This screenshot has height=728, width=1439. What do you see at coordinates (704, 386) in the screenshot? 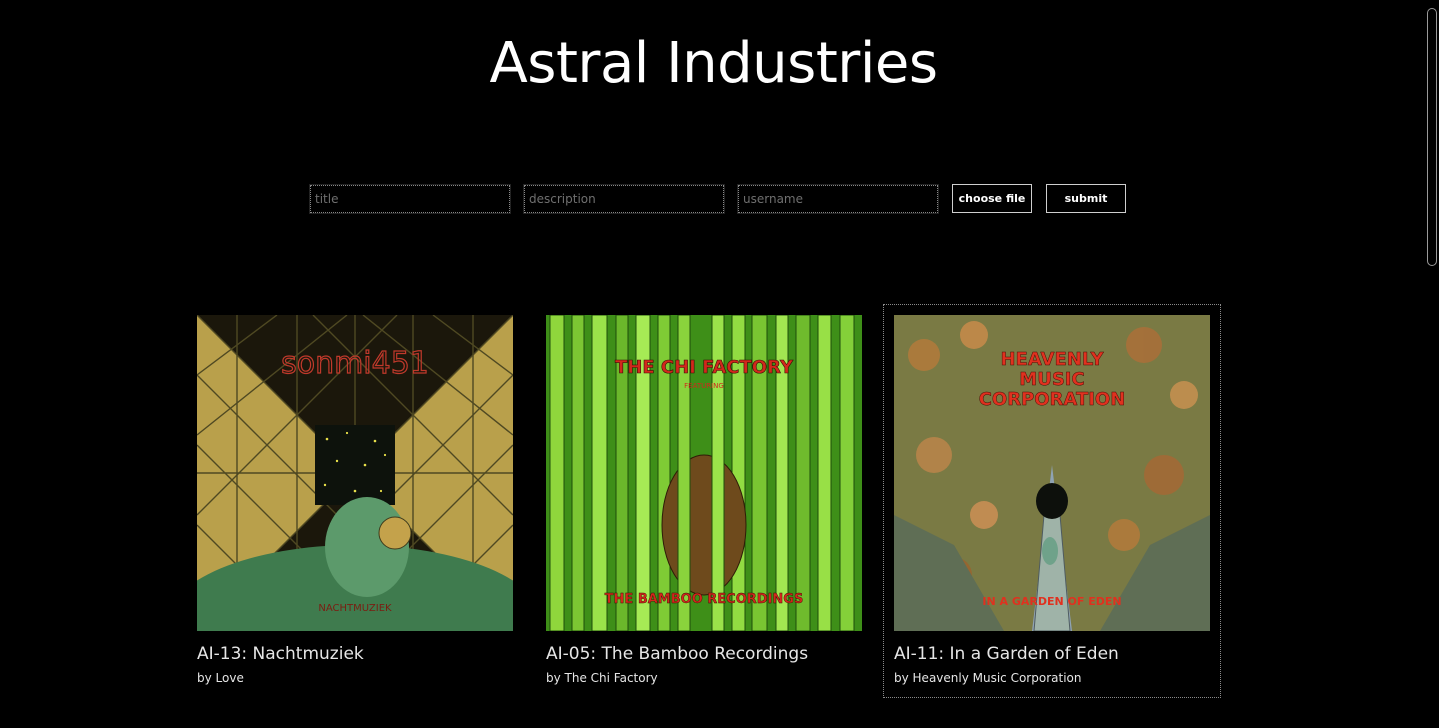
I see `svg-text: FEATURING` at bounding box center [704, 386].